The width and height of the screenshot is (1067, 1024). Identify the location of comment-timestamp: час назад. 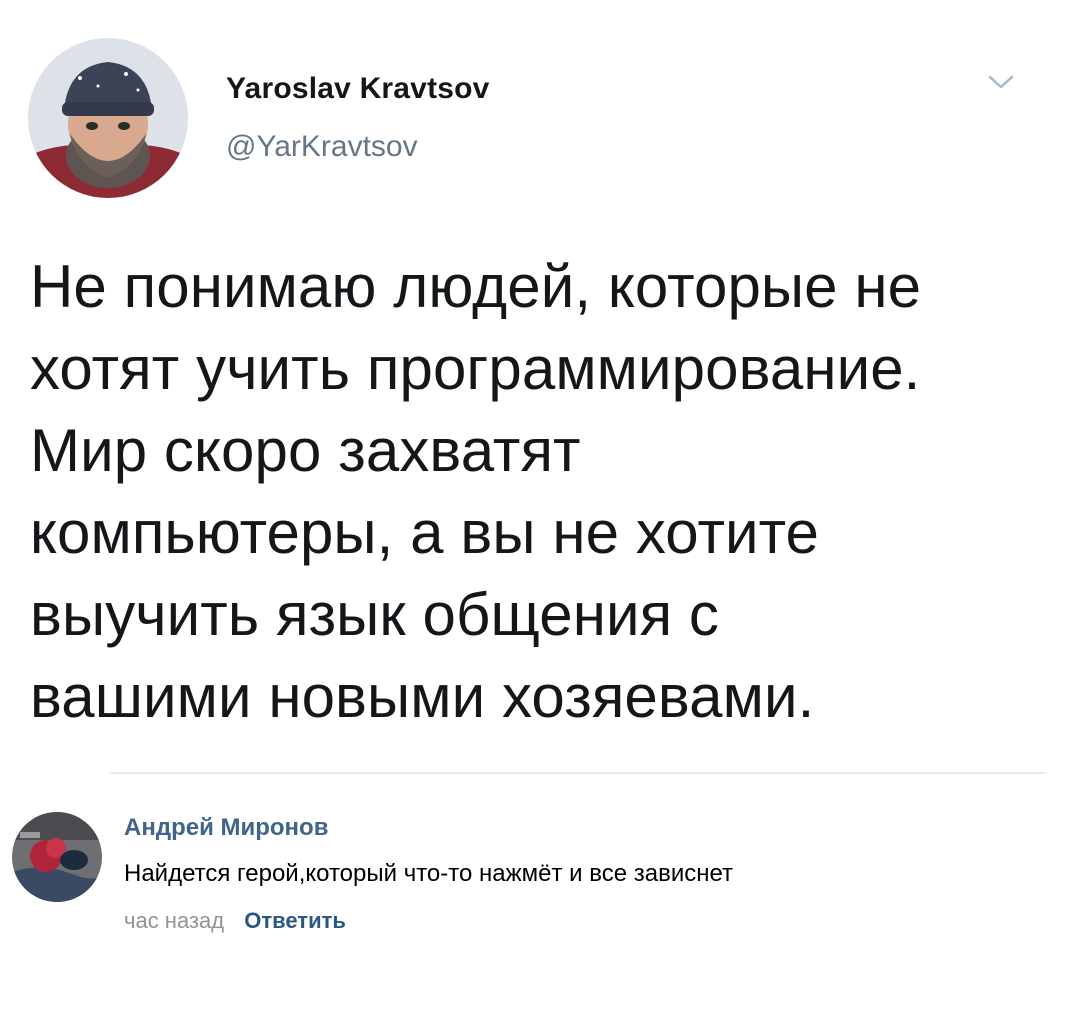
(174, 920).